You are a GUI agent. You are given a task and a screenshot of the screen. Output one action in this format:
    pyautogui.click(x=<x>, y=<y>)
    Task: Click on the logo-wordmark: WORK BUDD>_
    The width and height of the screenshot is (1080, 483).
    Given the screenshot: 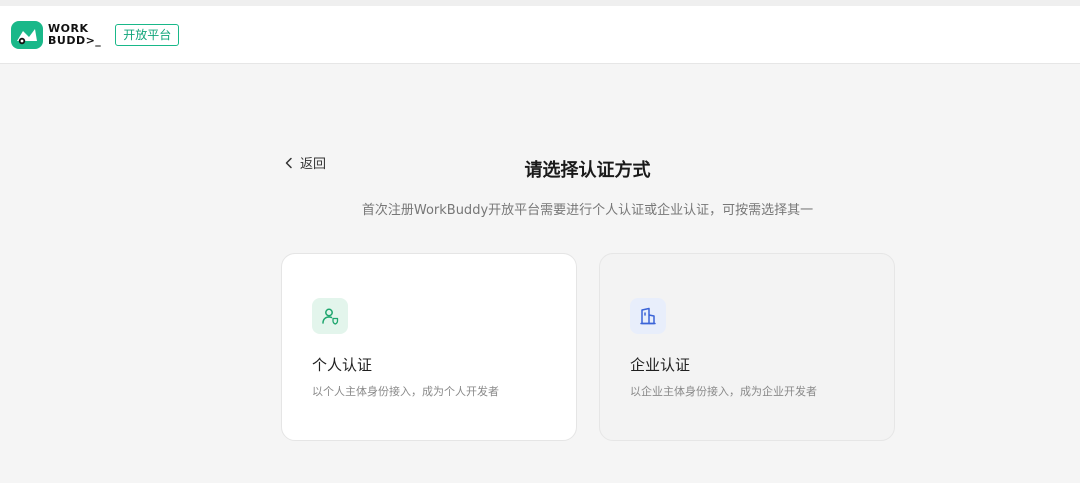 What is the action you would take?
    pyautogui.click(x=75, y=34)
    